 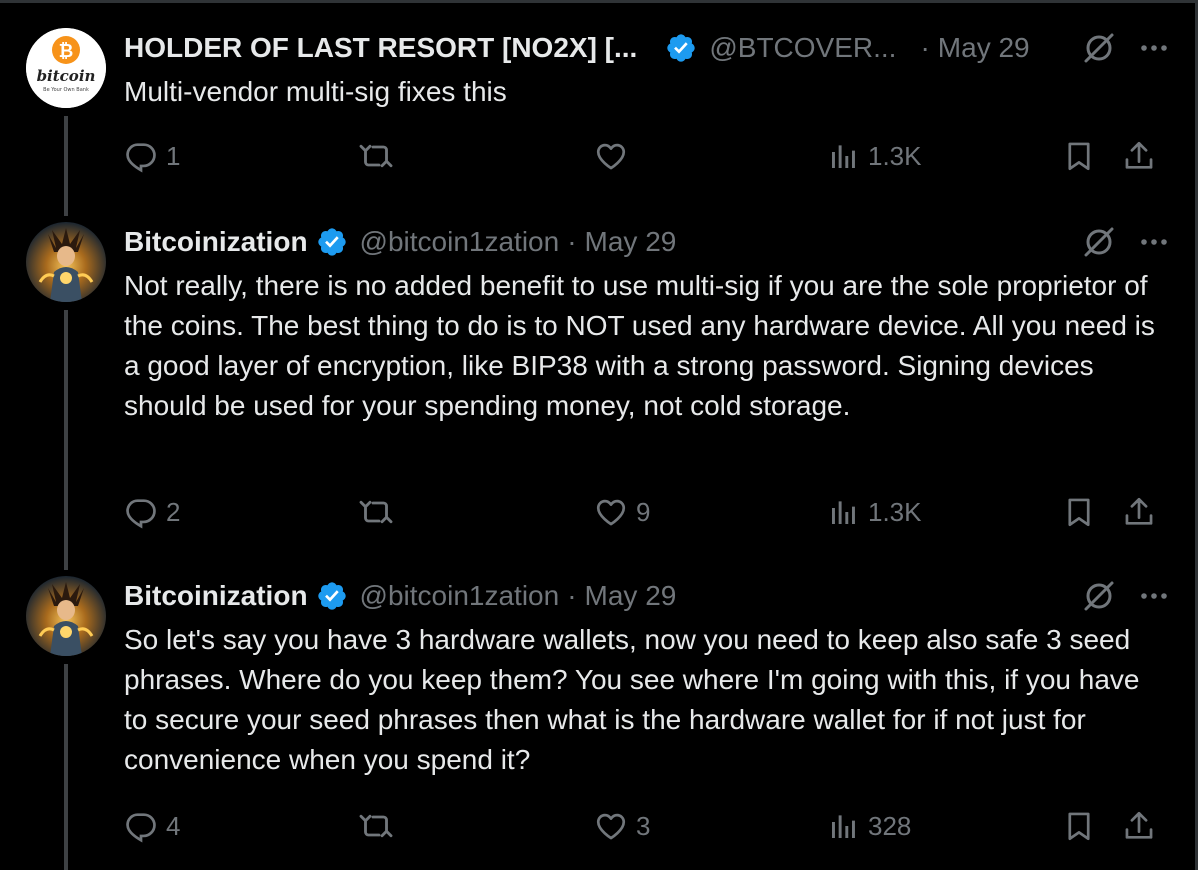 I want to click on like-button, so click(x=615, y=156).